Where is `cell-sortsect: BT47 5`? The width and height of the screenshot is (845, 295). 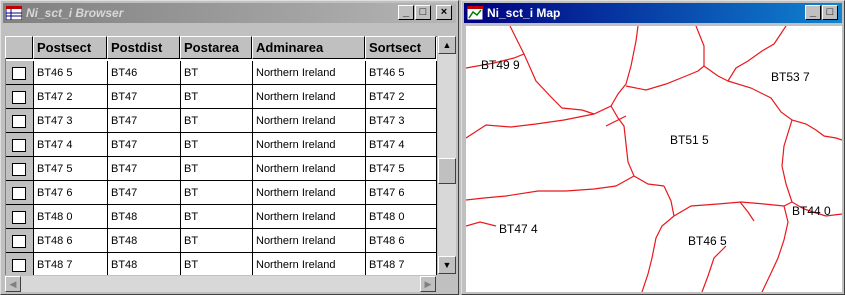 cell-sortsect: BT47 5 is located at coordinates (401, 169).